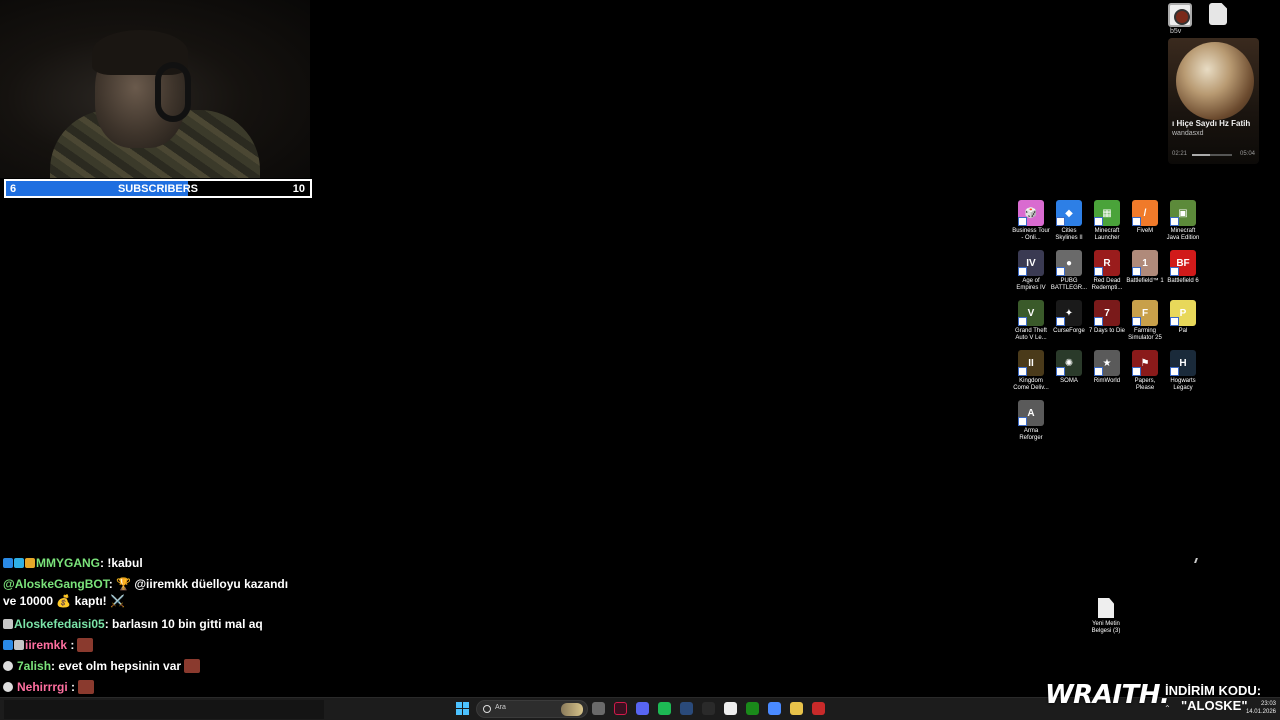  Describe the element at coordinates (774, 708) in the screenshot. I see `copilot-icon` at that location.